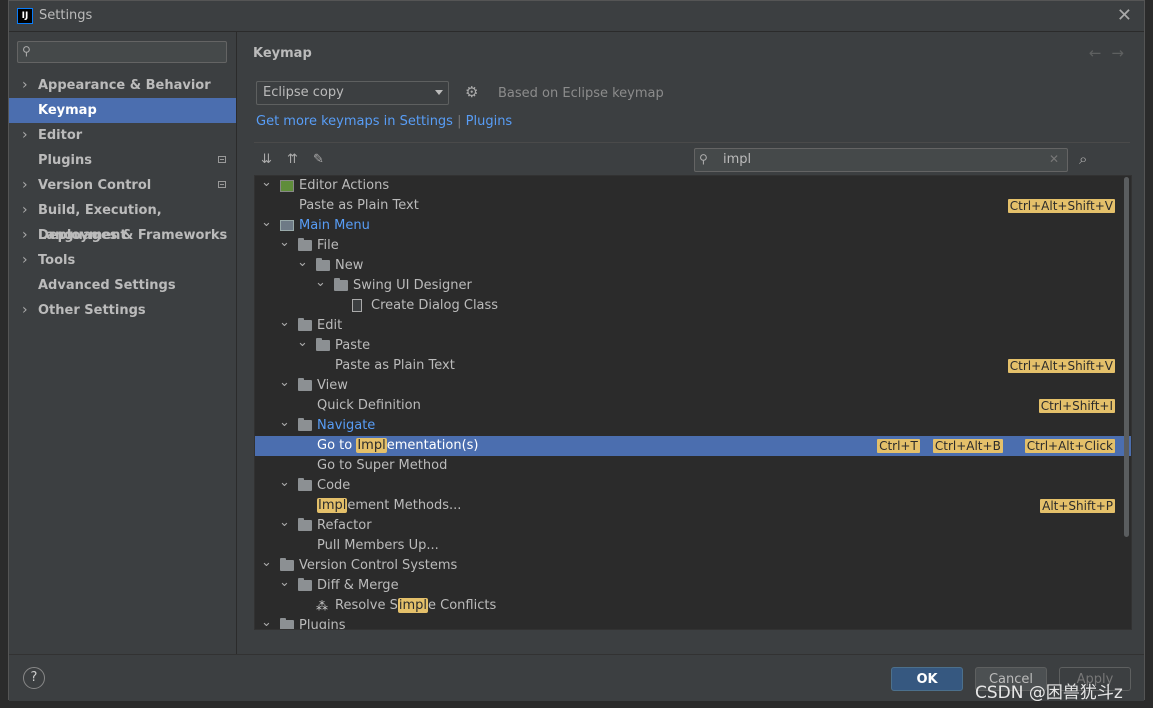 The width and height of the screenshot is (1153, 708). Describe the element at coordinates (1069, 446) in the screenshot. I see `shortcut-badge: Ctrl+Alt+Click` at that location.